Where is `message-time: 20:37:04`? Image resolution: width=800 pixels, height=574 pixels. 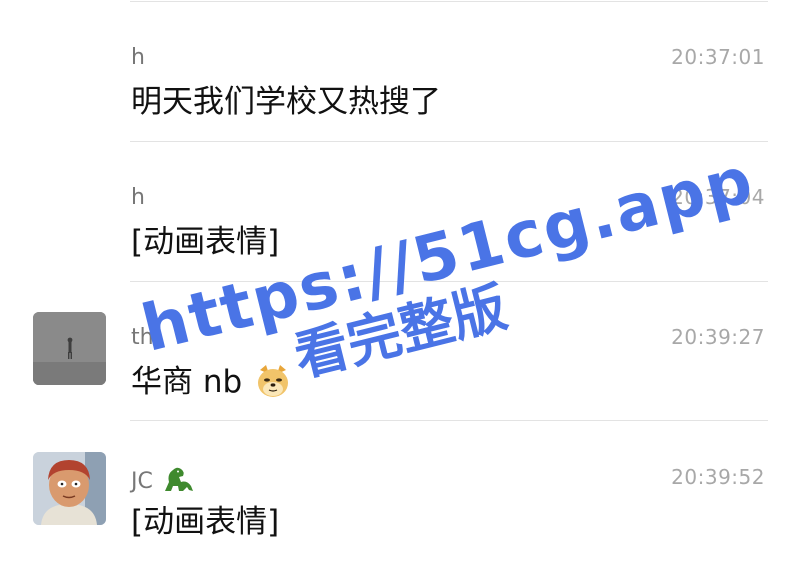
message-time: 20:37:04 is located at coordinates (718, 197).